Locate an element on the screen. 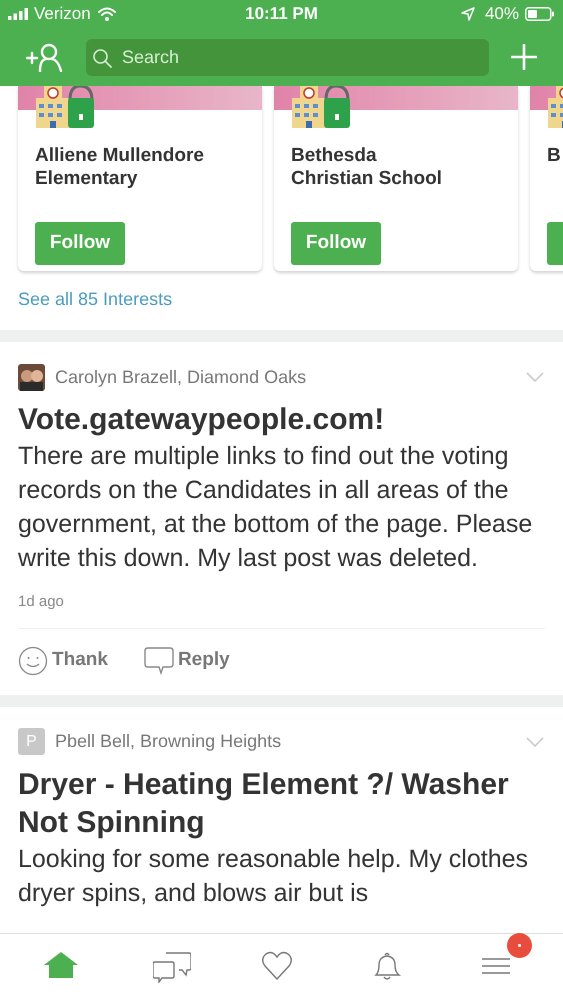 This screenshot has width=563, height=1000. post-title: Dryer - Heating Element ?/ Washer Not Spinning is located at coordinates (264, 803).